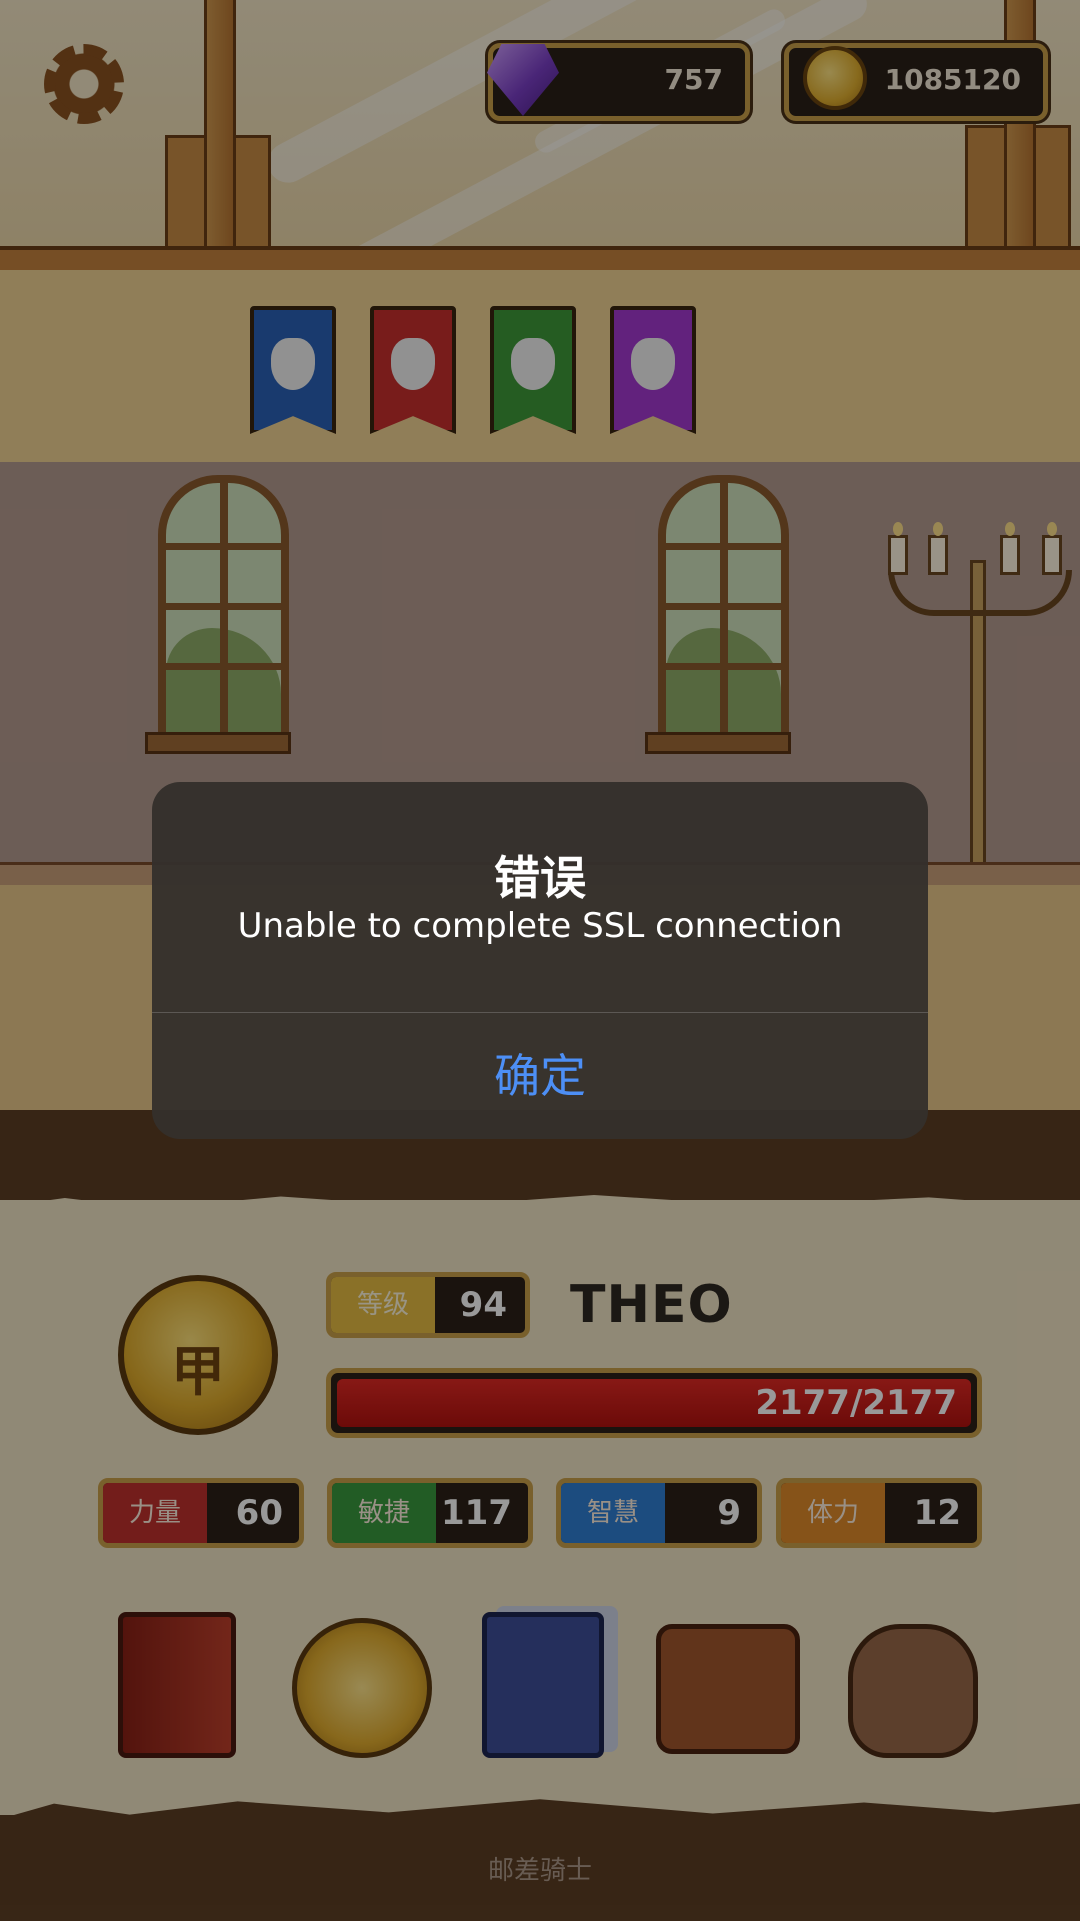 The height and width of the screenshot is (1921, 1080). I want to click on confirm-button: 确定, so click(540, 1076).